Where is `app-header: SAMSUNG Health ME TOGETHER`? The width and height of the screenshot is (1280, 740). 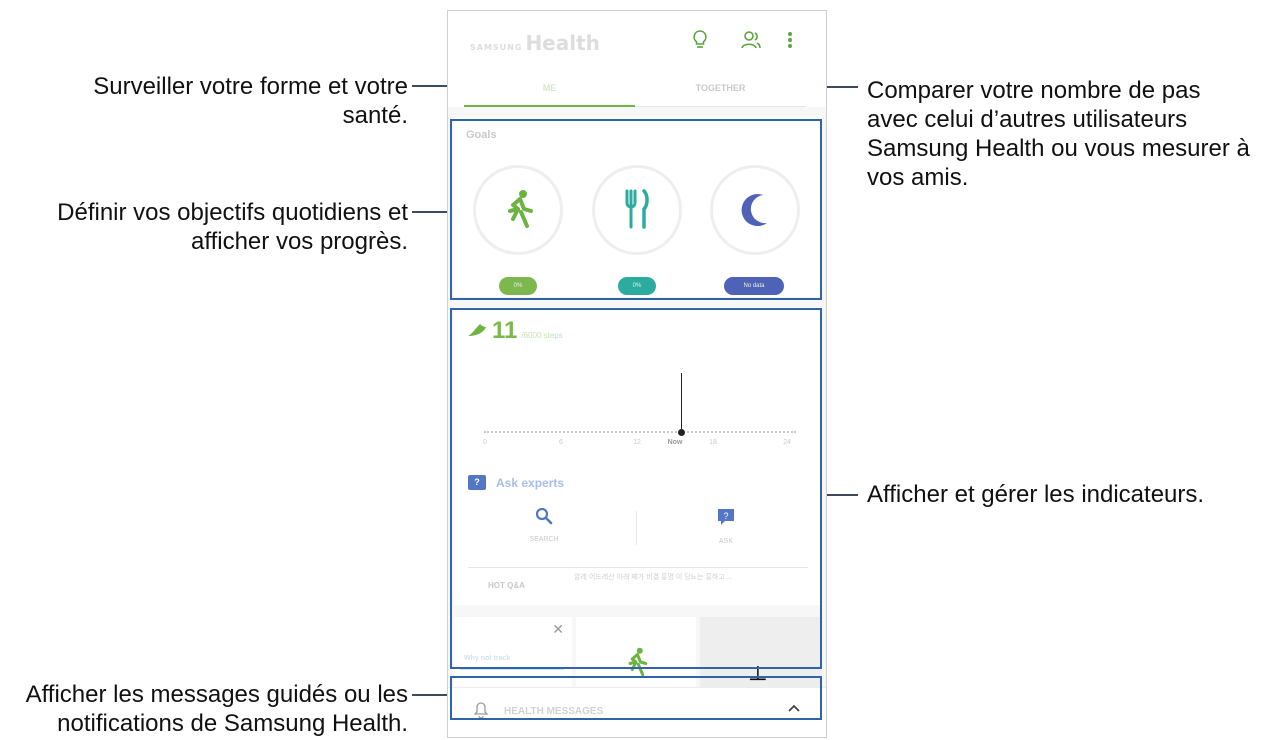
app-header: SAMSUNG Health ME TOGETHER is located at coordinates (637, 59).